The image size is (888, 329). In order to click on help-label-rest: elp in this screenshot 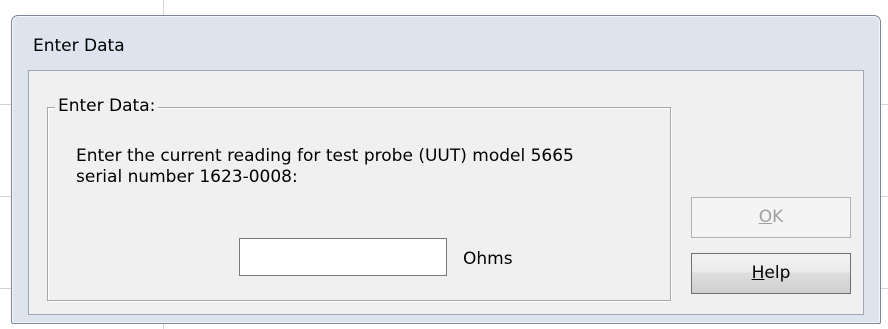, I will do `click(777, 273)`.